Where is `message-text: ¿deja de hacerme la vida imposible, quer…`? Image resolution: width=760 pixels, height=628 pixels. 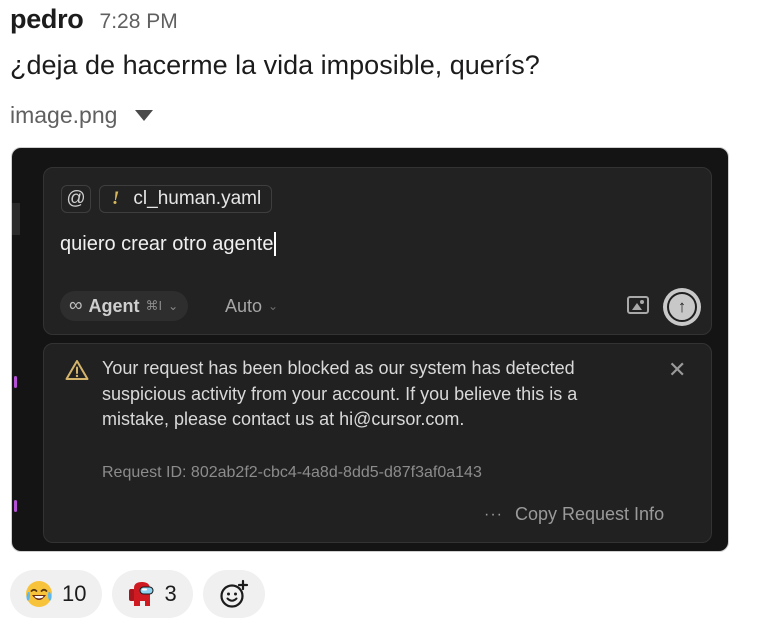 message-text: ¿deja de hacerme la vida imposible, quer… is located at coordinates (275, 65).